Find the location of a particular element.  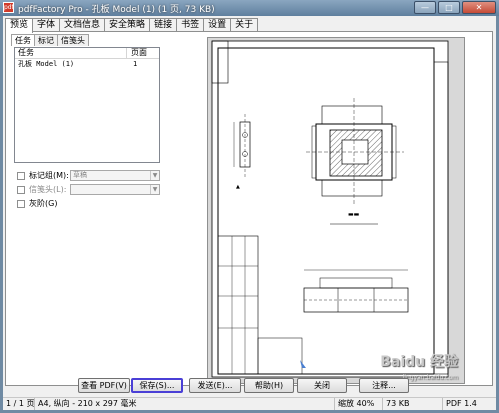

subtab-markup: 标记 is located at coordinates (46, 40).